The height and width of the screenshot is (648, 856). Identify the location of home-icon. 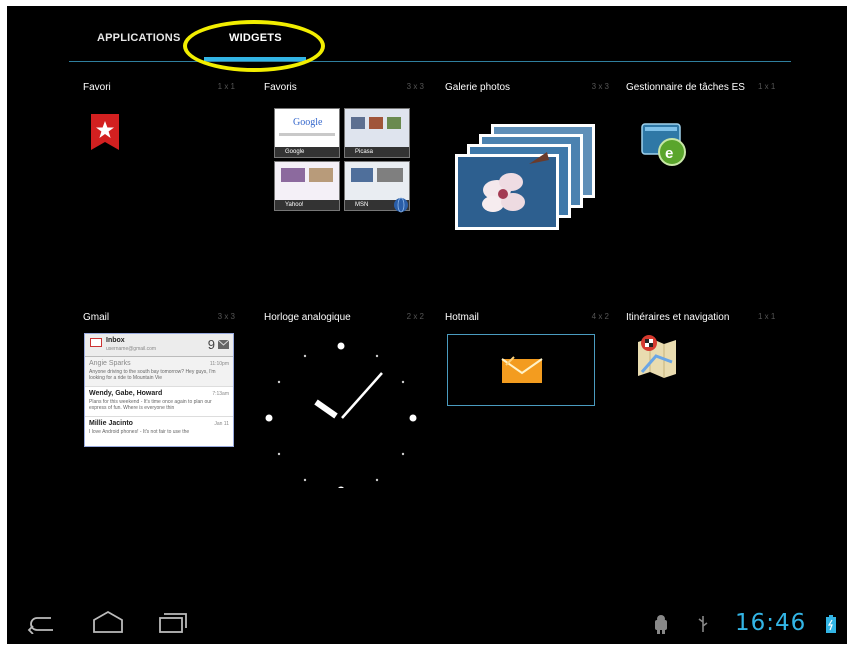
(108, 622).